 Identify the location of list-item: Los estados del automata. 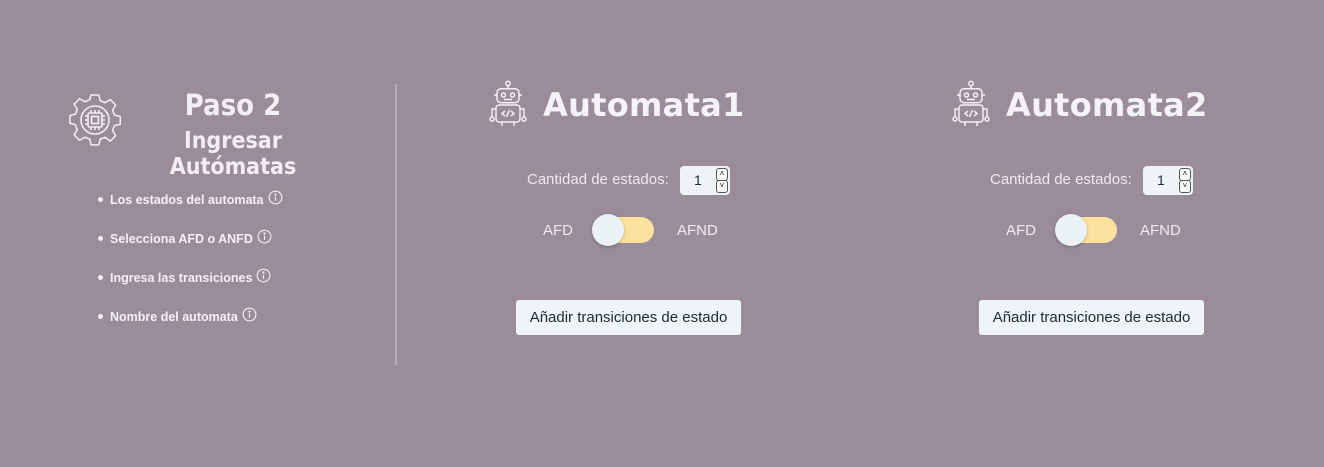
(190, 199).